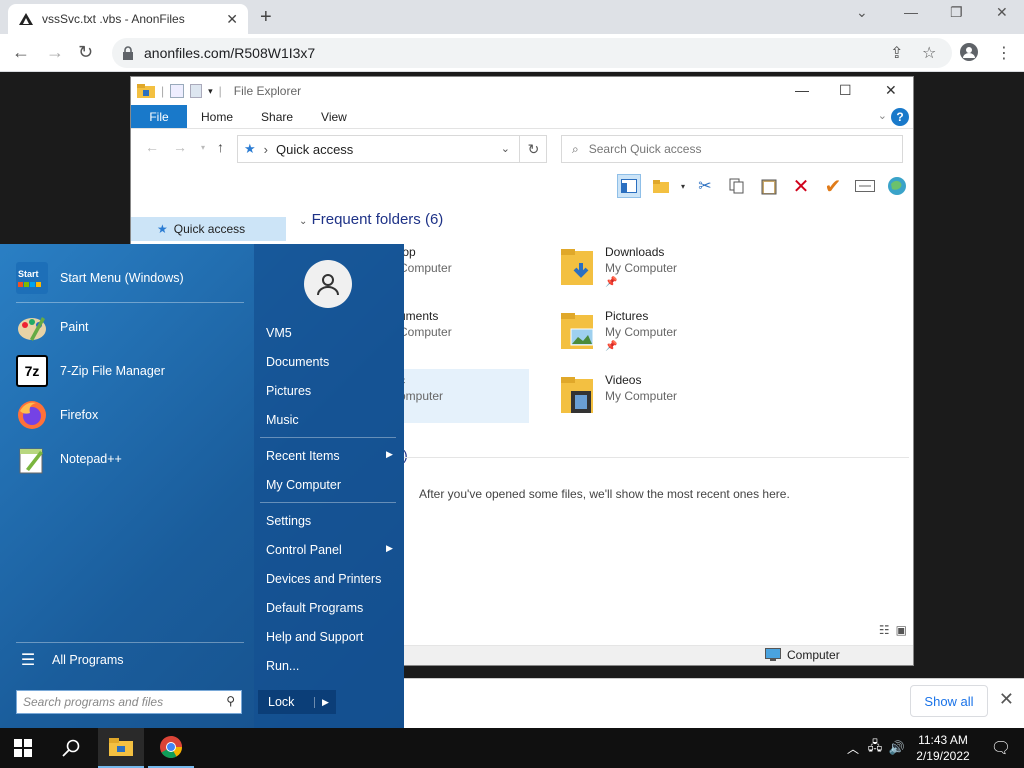  What do you see at coordinates (52, 327) in the screenshot?
I see `paint-item: Paint` at bounding box center [52, 327].